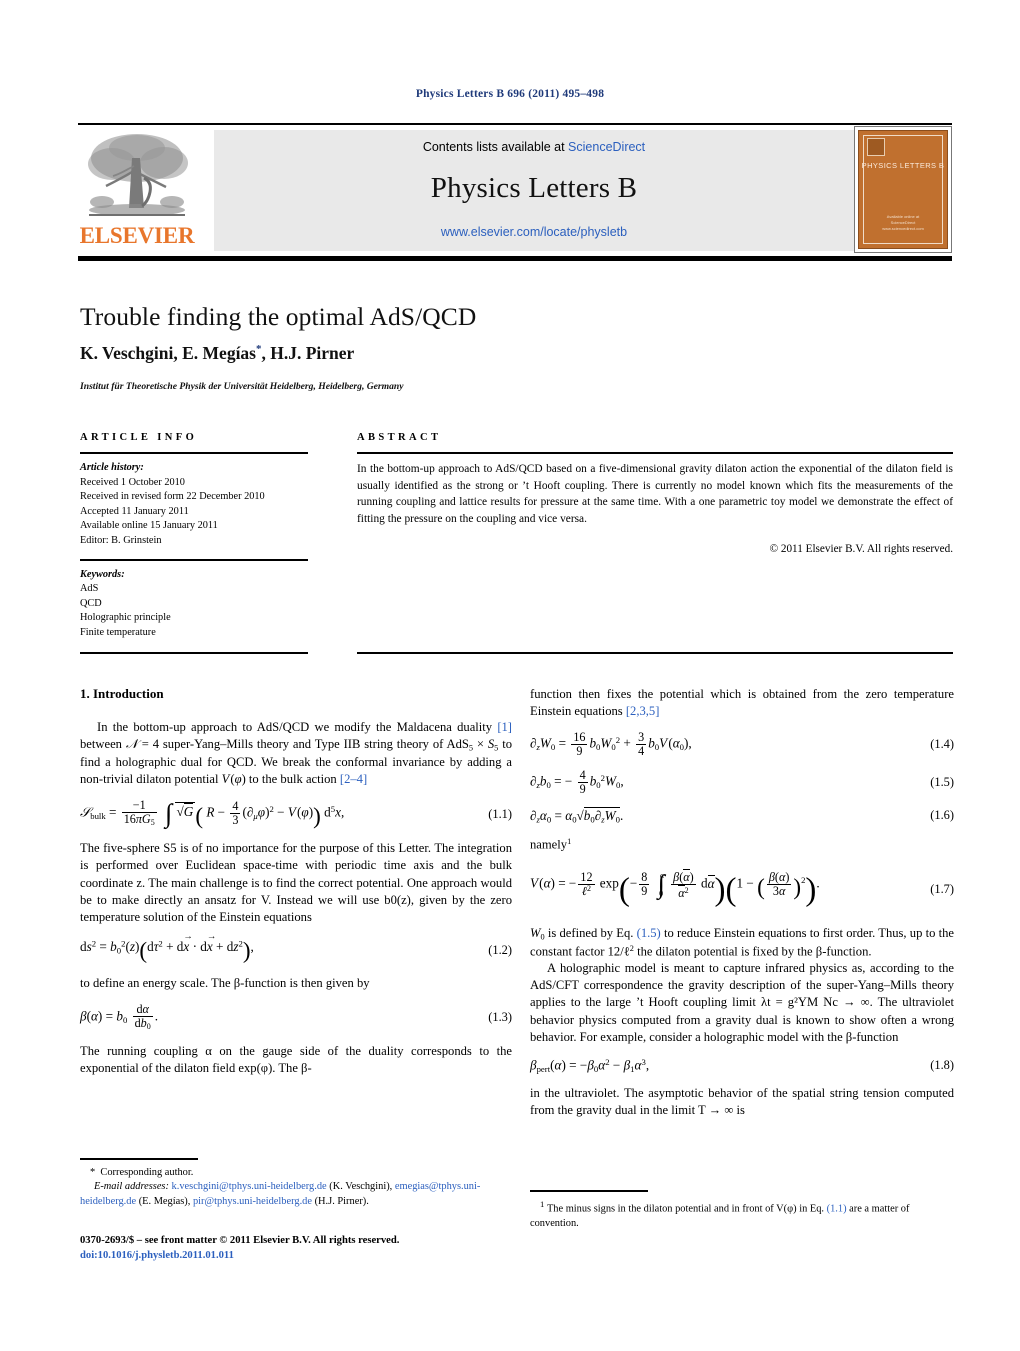  I want to click on keyword-item: Holographic principle, so click(125, 618).